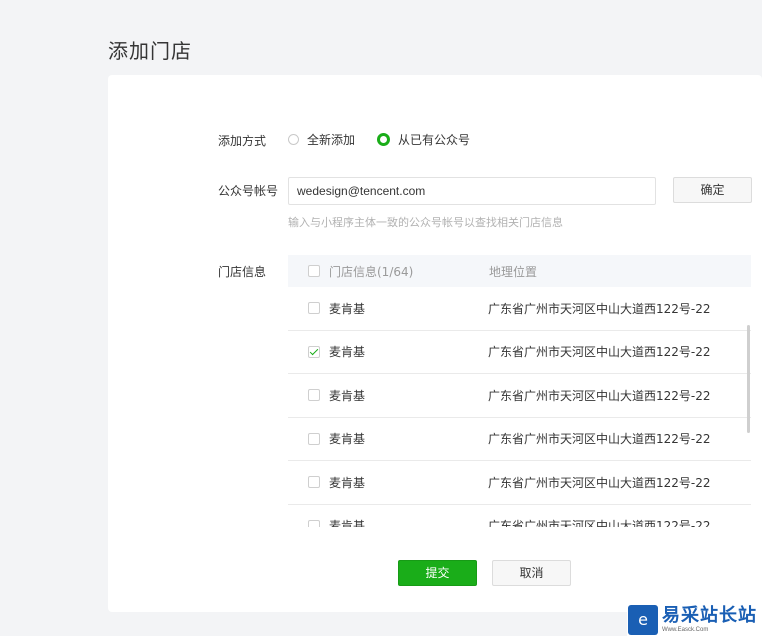  What do you see at coordinates (242, 141) in the screenshot?
I see `add-method-label: 添加方式` at bounding box center [242, 141].